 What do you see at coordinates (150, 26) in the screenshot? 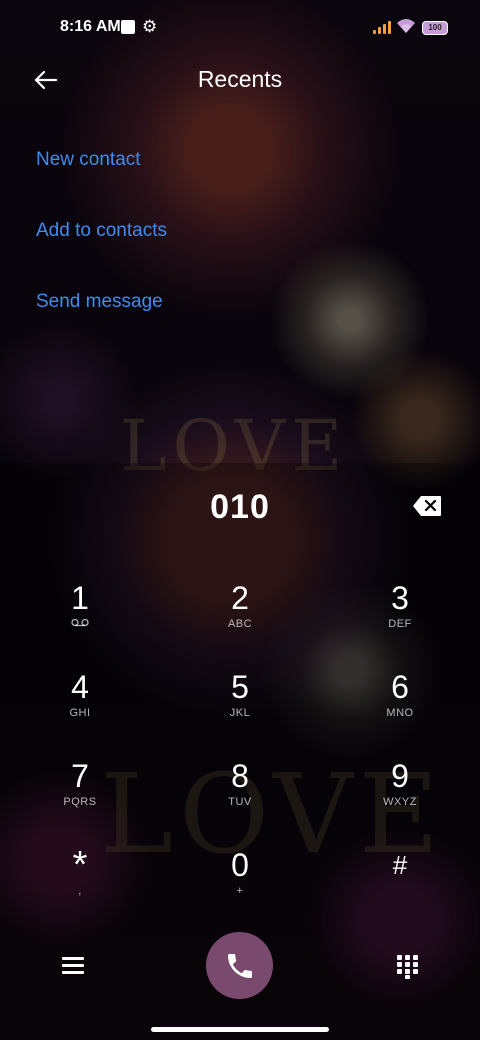
I see `settings-gear-icon: ⚙` at bounding box center [150, 26].